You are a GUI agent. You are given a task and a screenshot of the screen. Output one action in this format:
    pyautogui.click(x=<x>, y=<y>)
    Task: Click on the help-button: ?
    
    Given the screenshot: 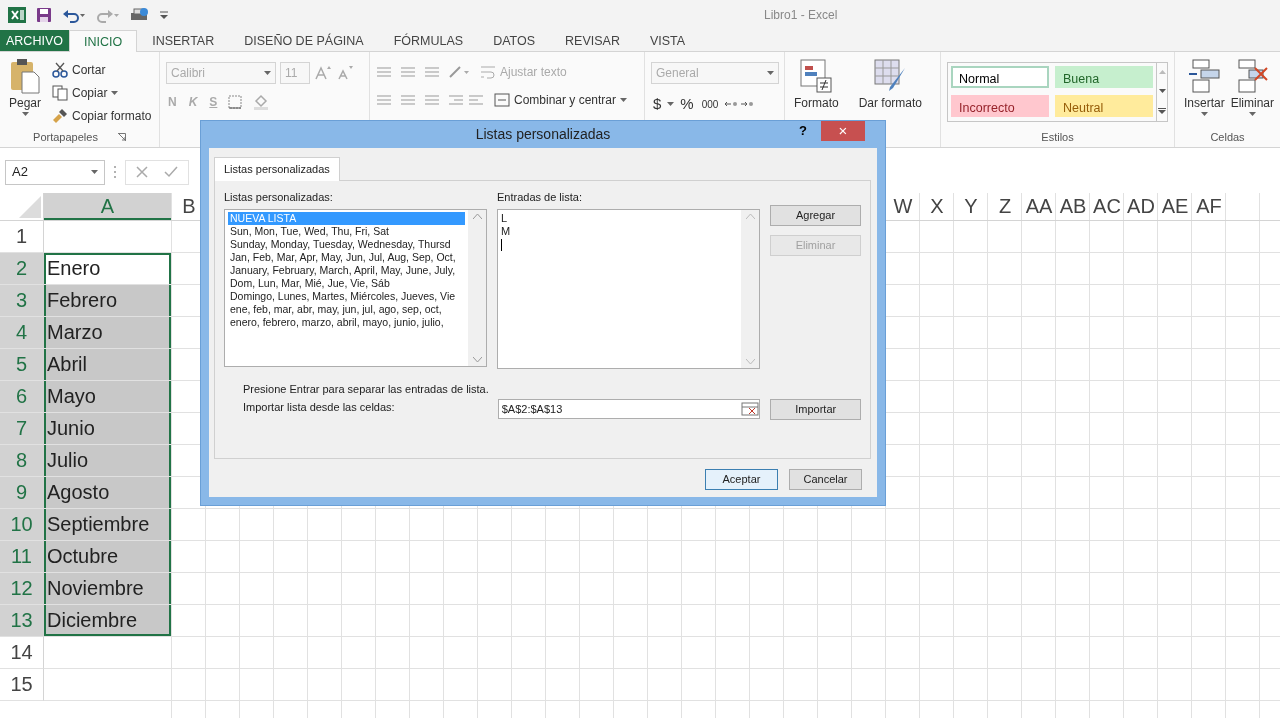 What is the action you would take?
    pyautogui.click(x=803, y=131)
    